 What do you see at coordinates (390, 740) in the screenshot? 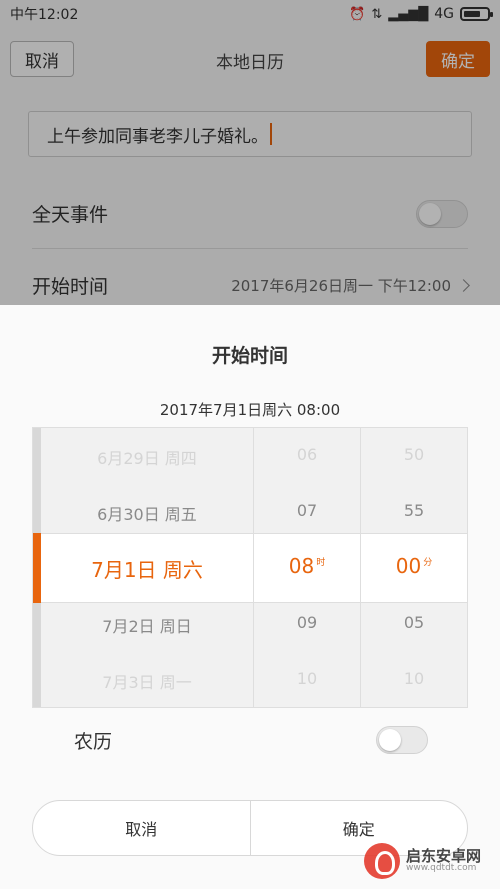
I see `toggle-knob` at bounding box center [390, 740].